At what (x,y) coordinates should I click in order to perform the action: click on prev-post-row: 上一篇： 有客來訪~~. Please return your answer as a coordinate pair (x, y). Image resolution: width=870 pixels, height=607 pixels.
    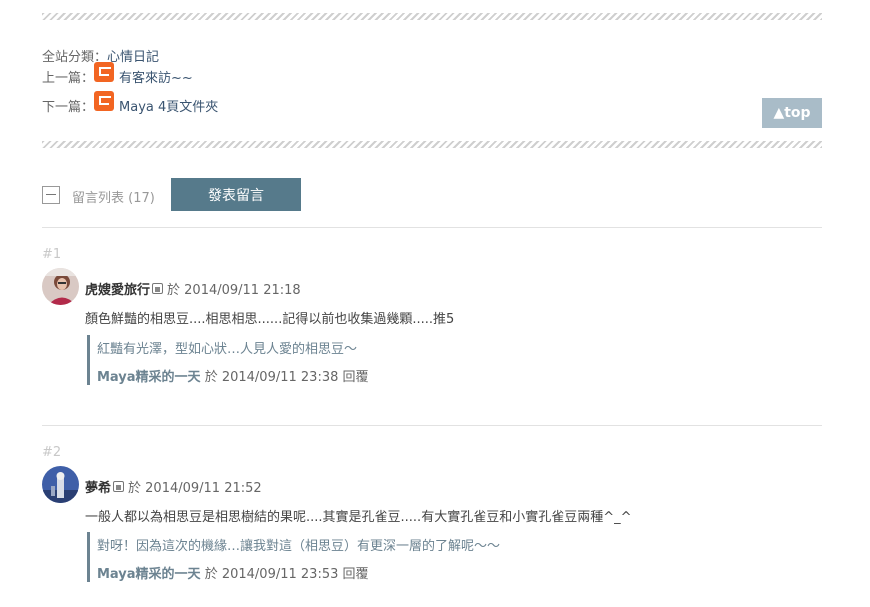
    Looking at the image, I should click on (117, 73).